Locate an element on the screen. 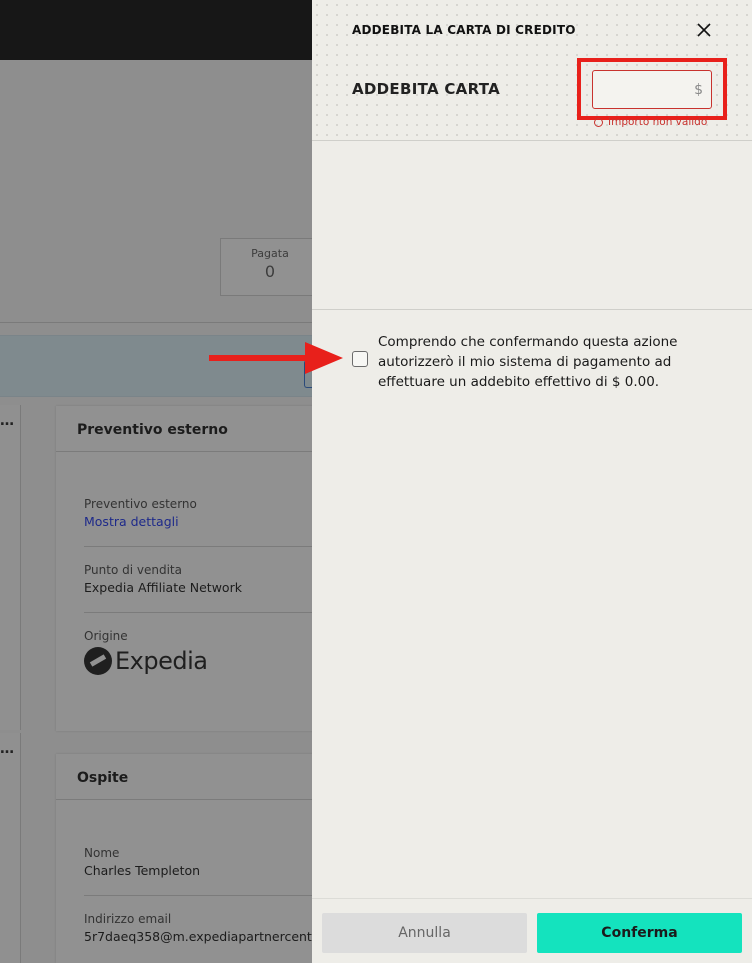  field-label: Punto di vendita is located at coordinates (133, 570).